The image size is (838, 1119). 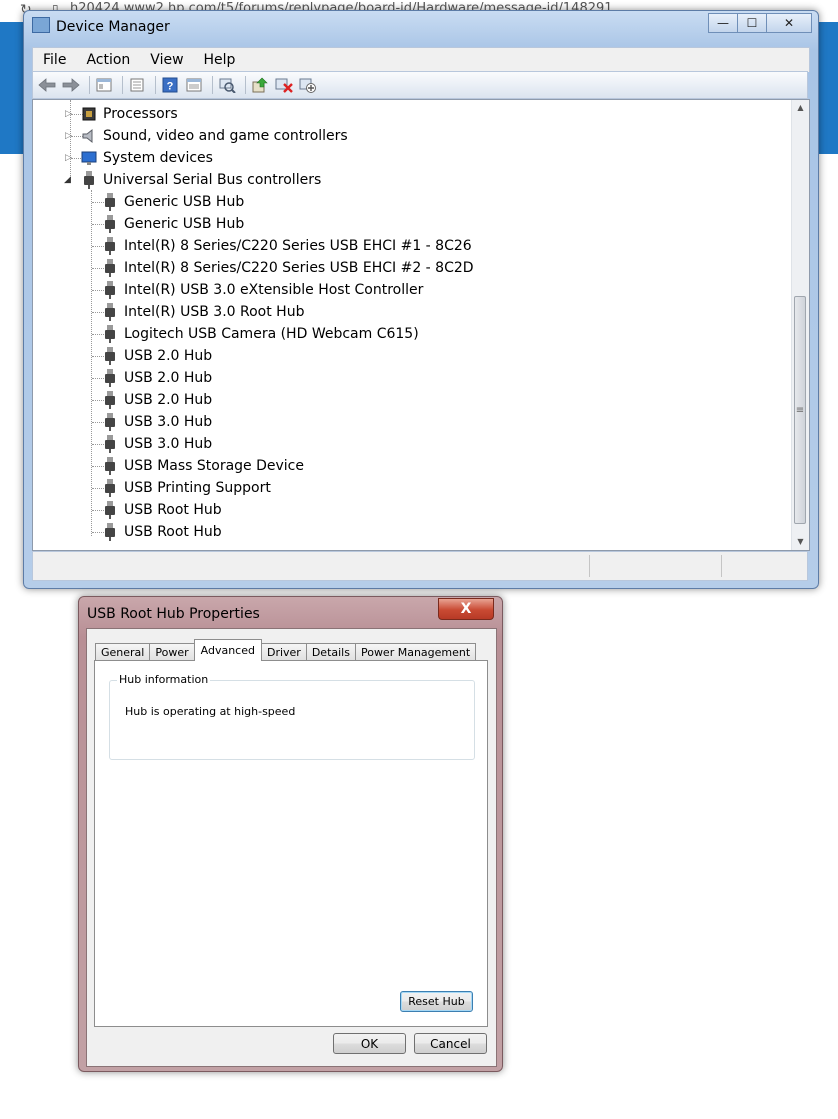 What do you see at coordinates (172, 652) in the screenshot?
I see `tab-power: Power` at bounding box center [172, 652].